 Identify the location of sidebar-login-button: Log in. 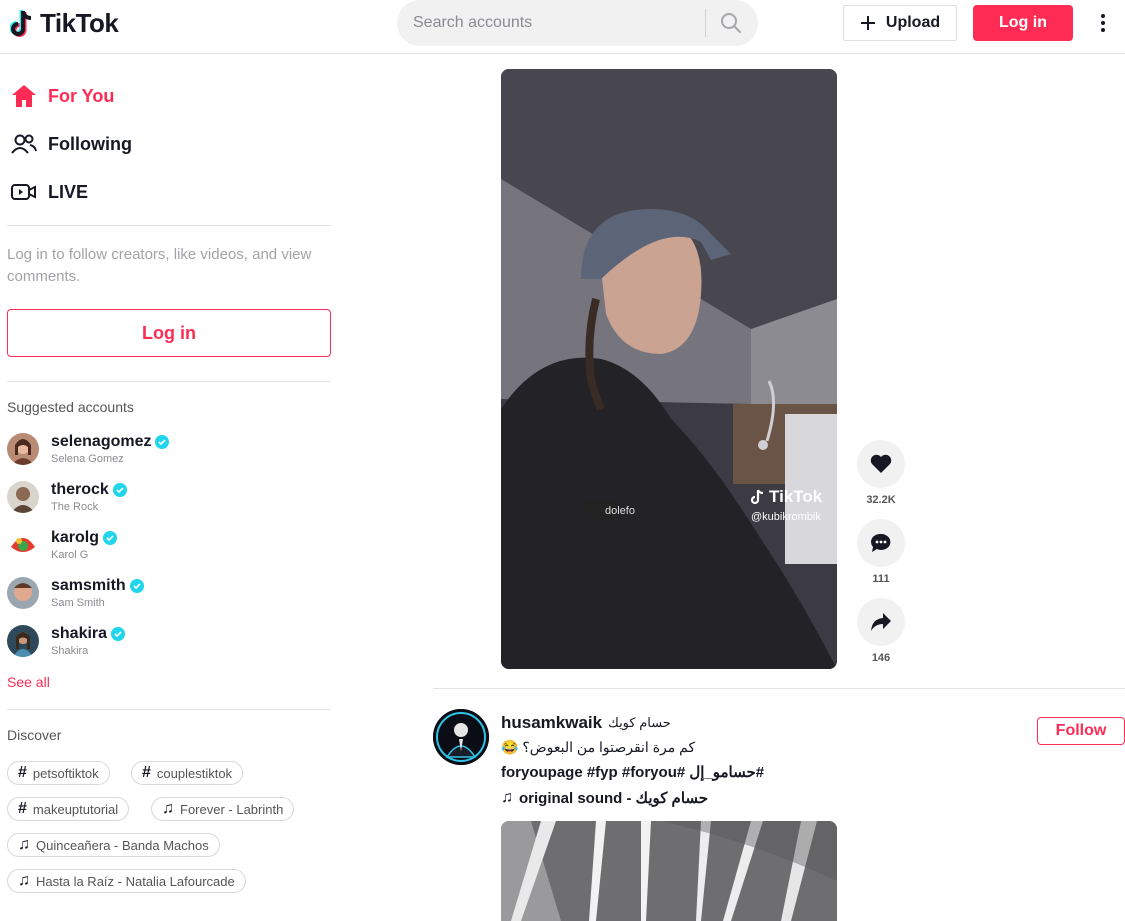
(169, 333).